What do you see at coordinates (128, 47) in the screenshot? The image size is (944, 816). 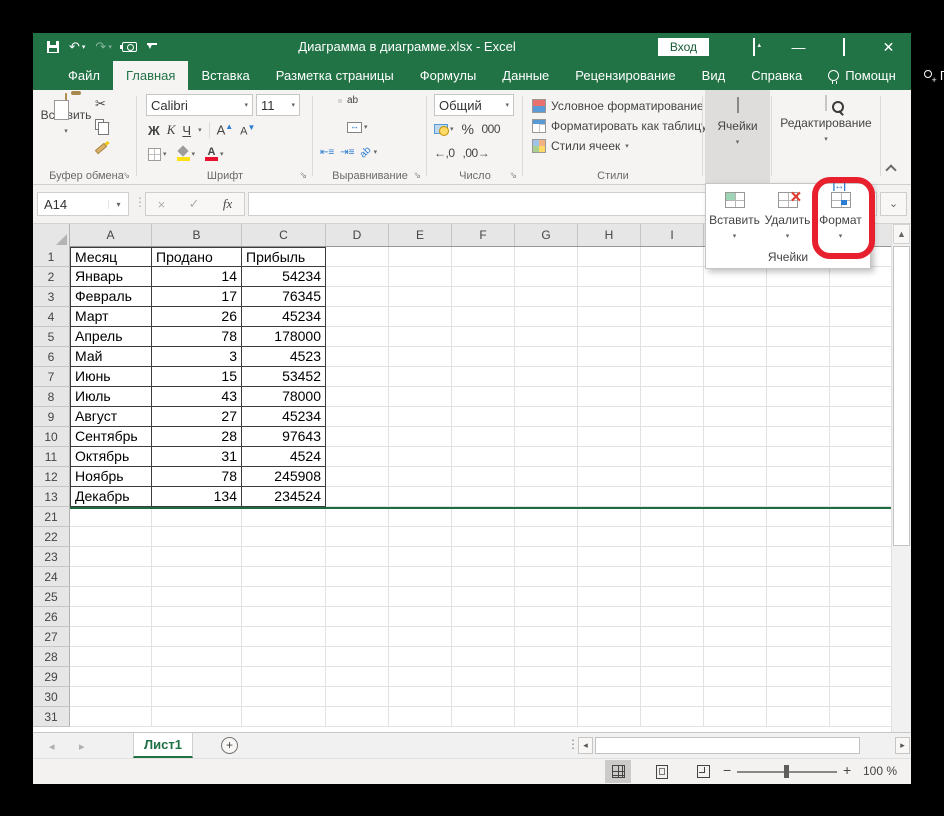 I see `camera-icon` at bounding box center [128, 47].